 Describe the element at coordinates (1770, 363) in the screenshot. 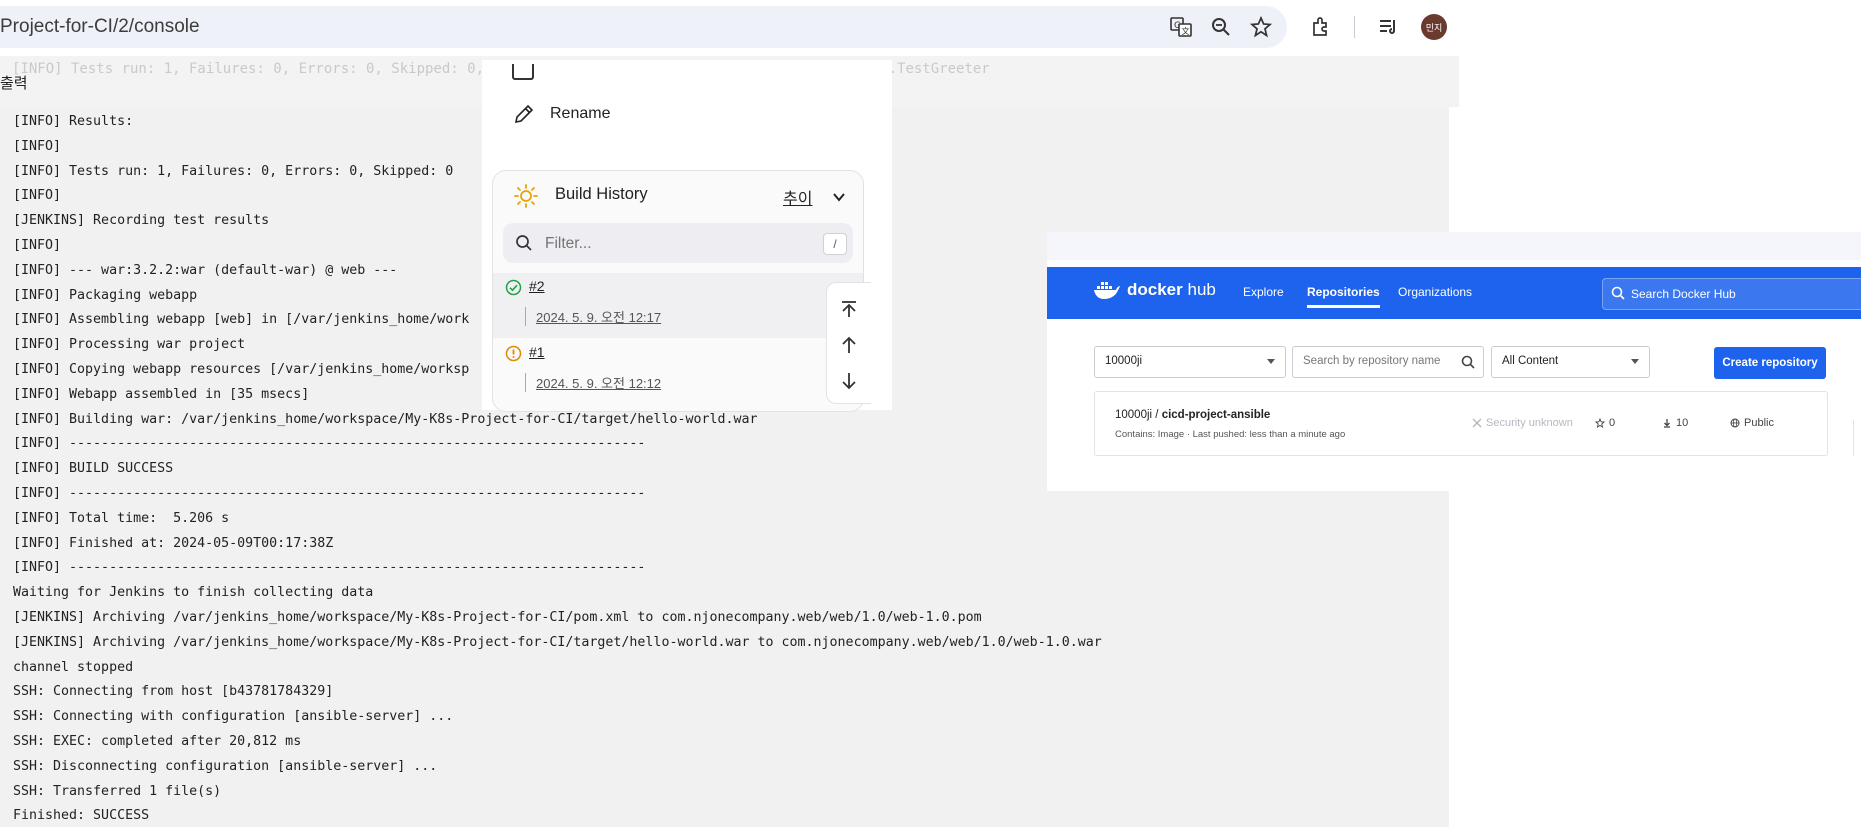

I see `create-repository-button: Create repository` at that location.